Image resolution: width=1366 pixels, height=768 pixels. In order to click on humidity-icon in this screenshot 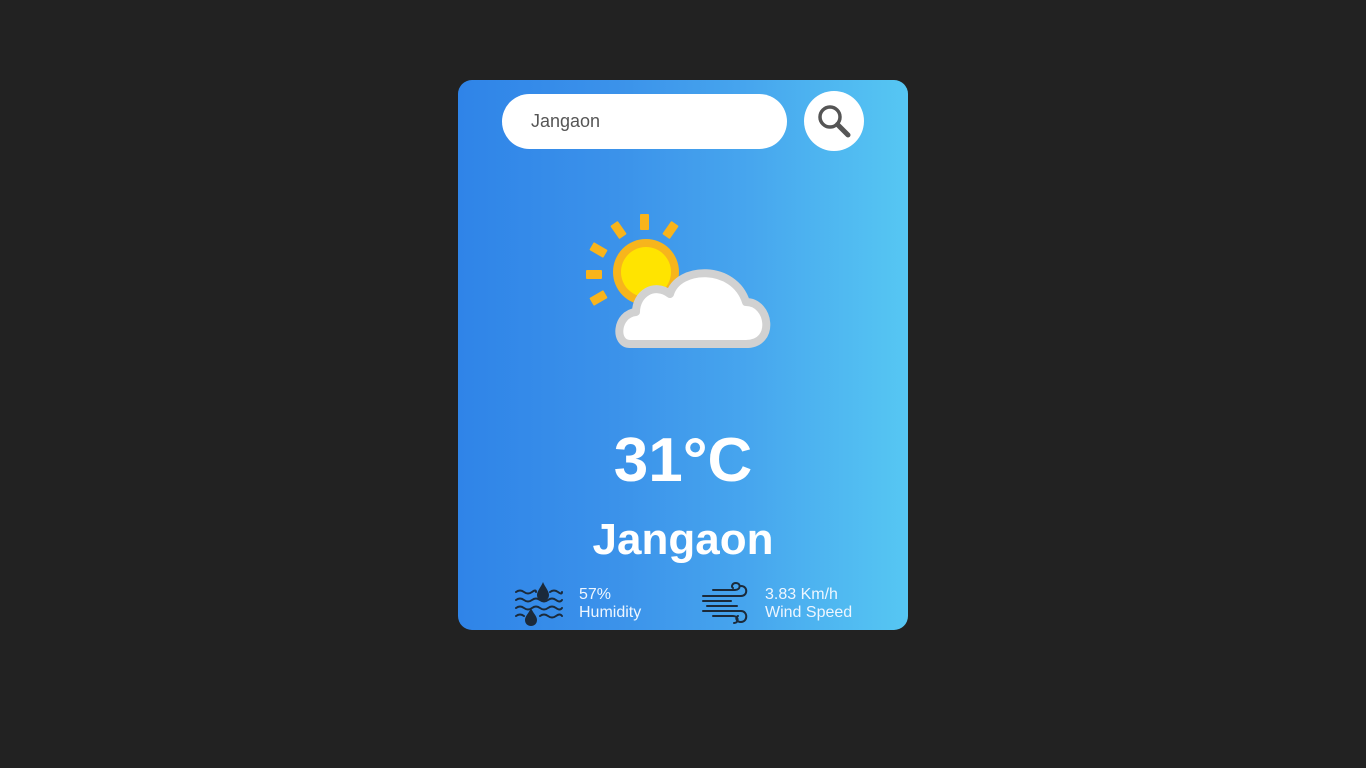, I will do `click(539, 604)`.